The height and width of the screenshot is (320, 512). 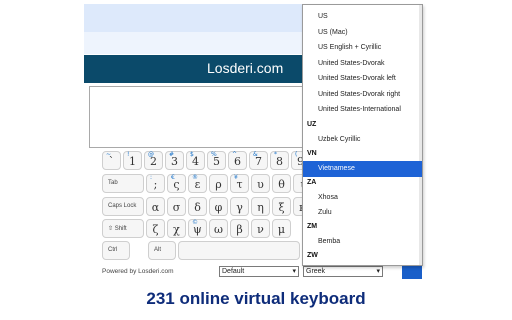 I want to click on dropdown-option: US English + Cyrillic, so click(x=362, y=48).